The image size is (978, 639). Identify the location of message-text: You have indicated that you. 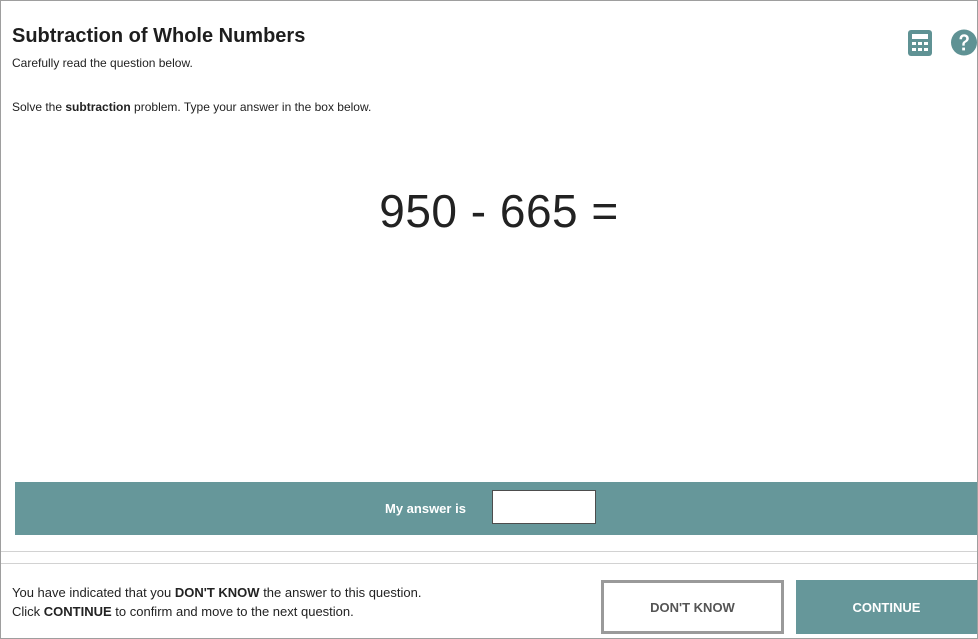
(93, 592).